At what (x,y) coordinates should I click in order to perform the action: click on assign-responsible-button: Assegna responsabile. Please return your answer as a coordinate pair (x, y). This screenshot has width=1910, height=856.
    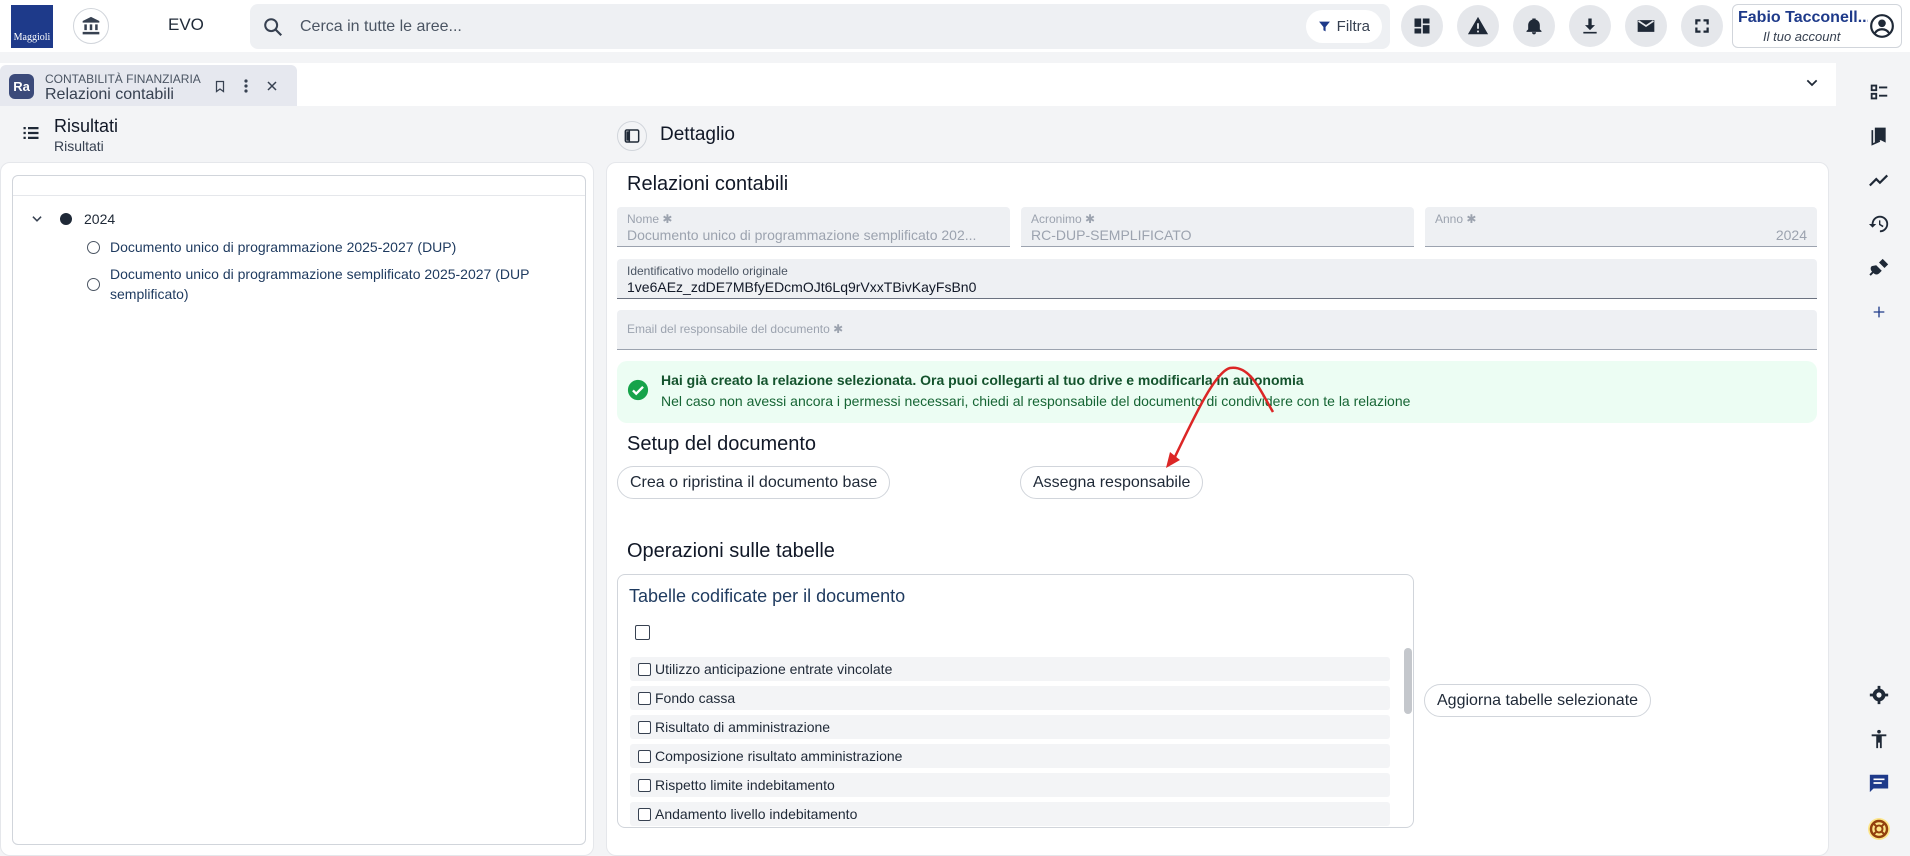
    Looking at the image, I should click on (1112, 482).